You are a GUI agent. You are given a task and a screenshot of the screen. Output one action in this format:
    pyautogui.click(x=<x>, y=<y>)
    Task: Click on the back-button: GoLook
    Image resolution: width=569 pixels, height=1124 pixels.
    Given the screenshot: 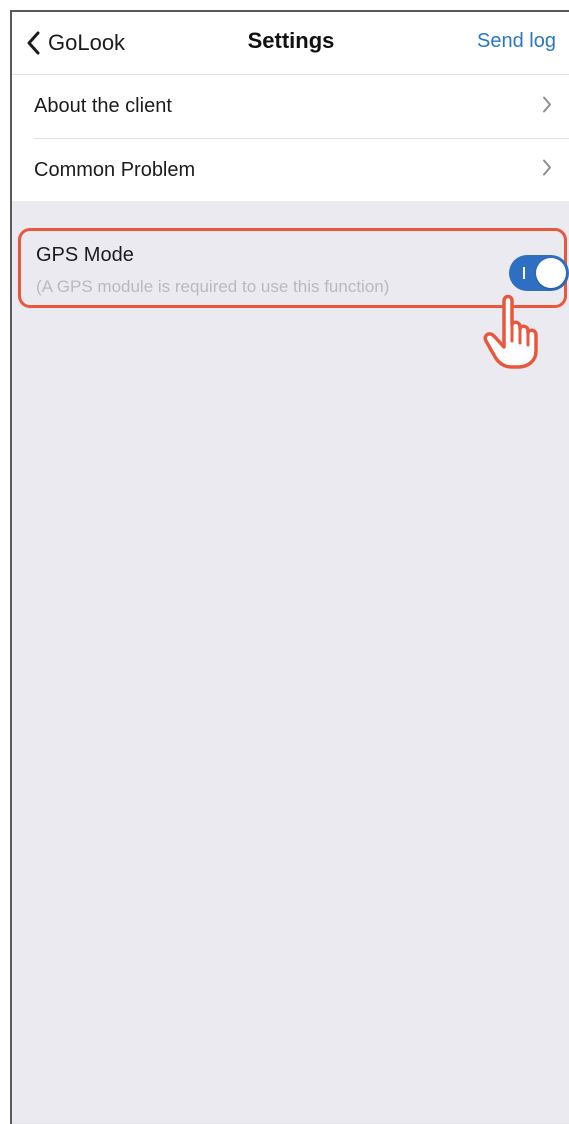 What is the action you would take?
    pyautogui.click(x=75, y=43)
    